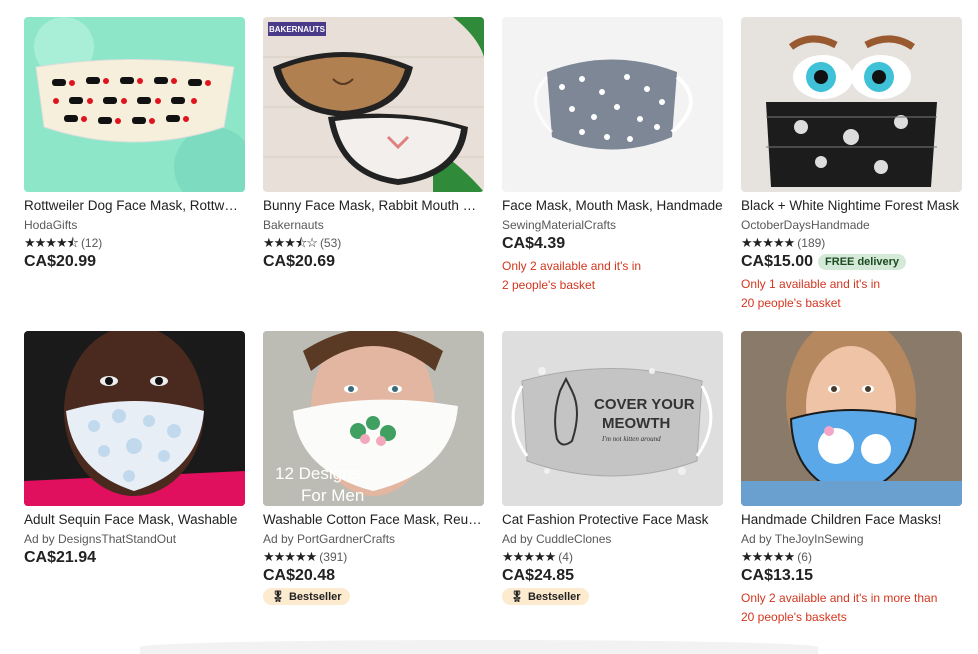 The width and height of the screenshot is (978, 654). Describe the element at coordinates (557, 539) in the screenshot. I see `shop-name: Ad by CuddleClones` at that location.